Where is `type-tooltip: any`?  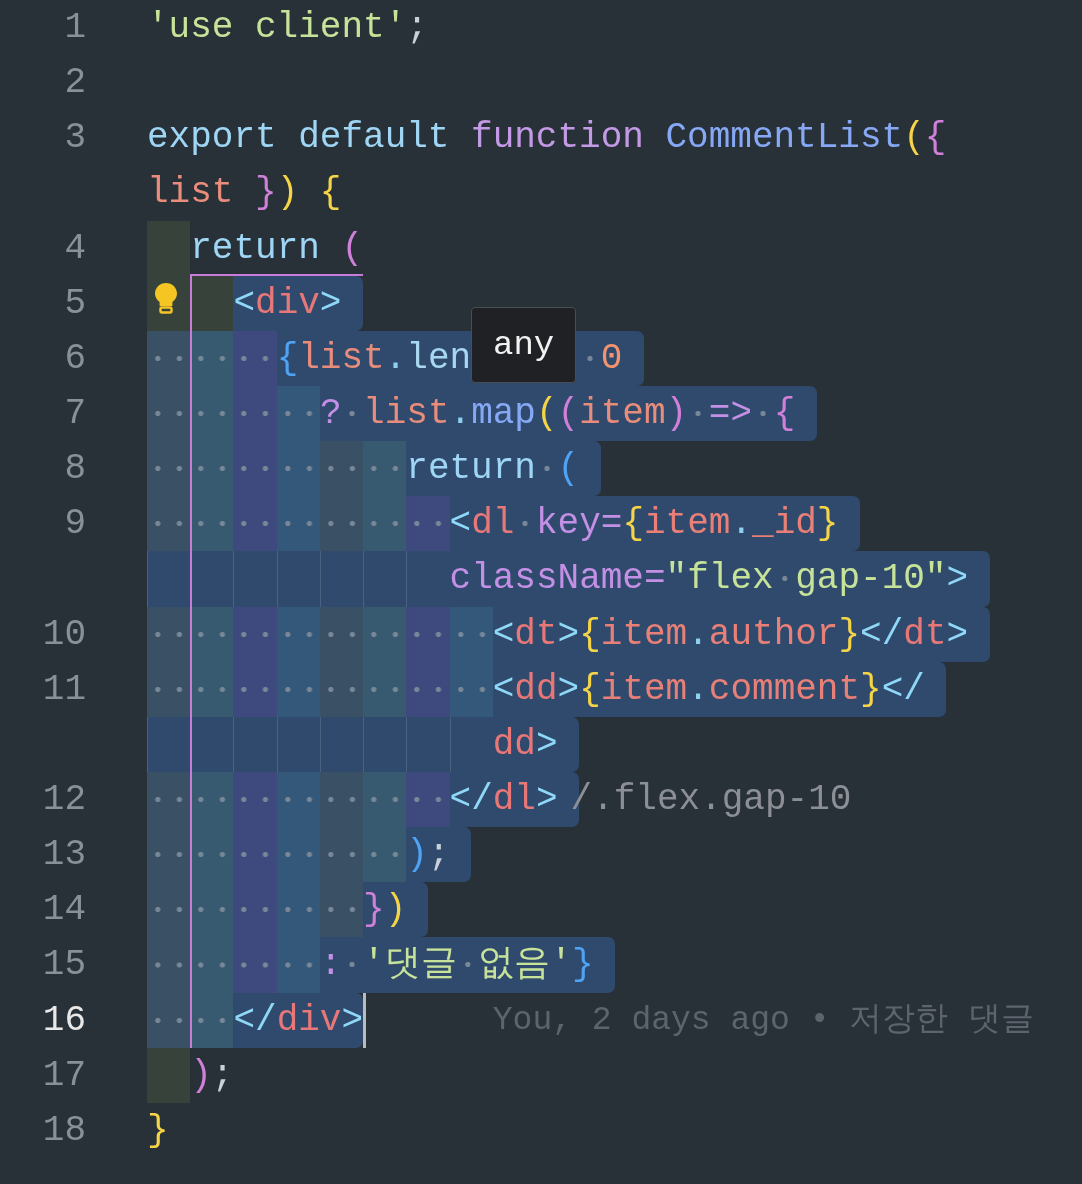
type-tooltip: any is located at coordinates (524, 344).